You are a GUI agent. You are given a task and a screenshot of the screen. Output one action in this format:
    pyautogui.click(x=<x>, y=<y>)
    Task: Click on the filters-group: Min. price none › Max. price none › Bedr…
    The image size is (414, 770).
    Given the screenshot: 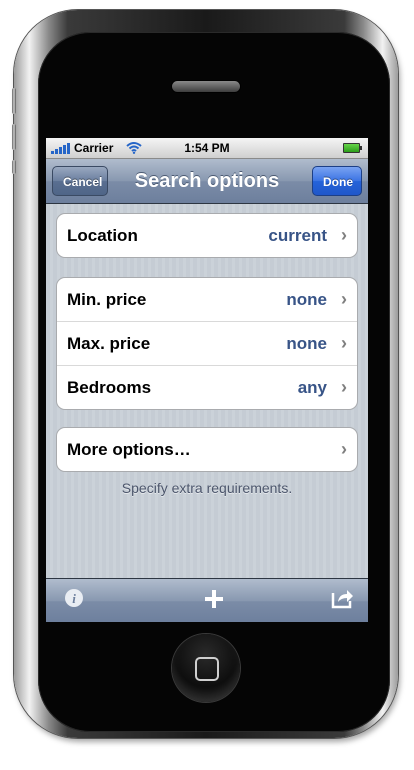 What is the action you would take?
    pyautogui.click(x=207, y=343)
    